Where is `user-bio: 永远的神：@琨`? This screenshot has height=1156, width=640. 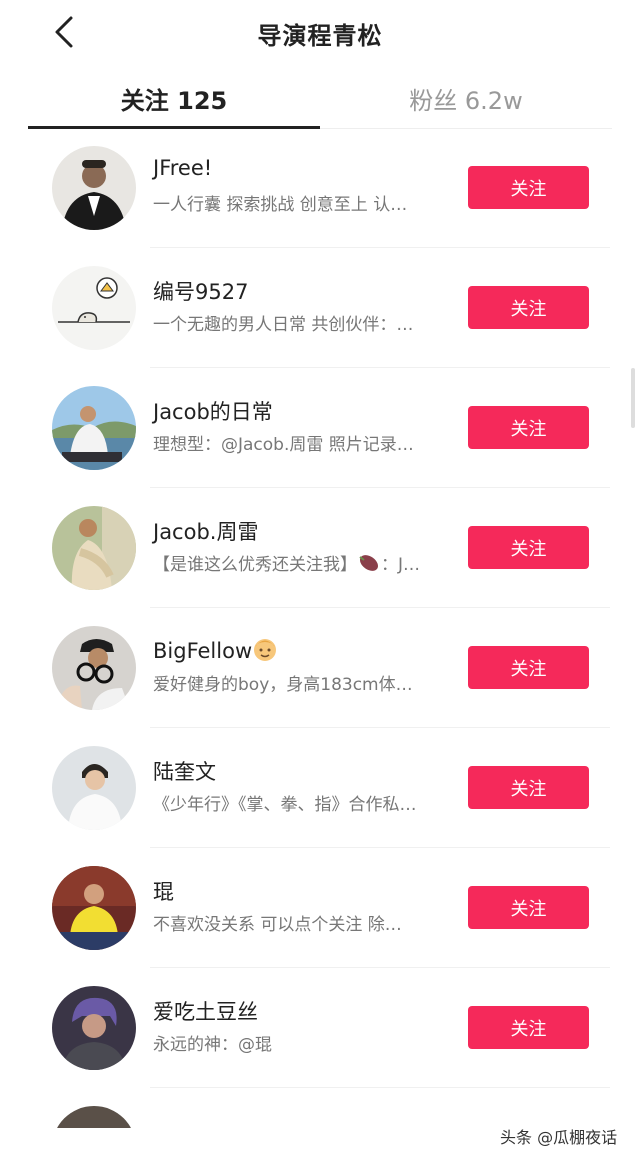
user-bio: 永远的神：@琨 is located at coordinates (212, 1045).